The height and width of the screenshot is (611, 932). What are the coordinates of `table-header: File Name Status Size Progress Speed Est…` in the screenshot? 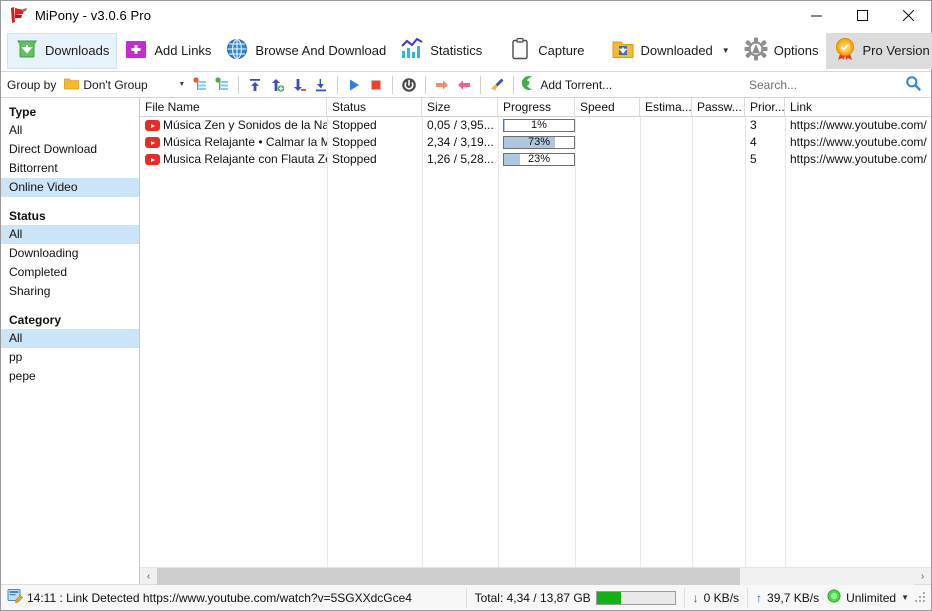 It's located at (535, 107).